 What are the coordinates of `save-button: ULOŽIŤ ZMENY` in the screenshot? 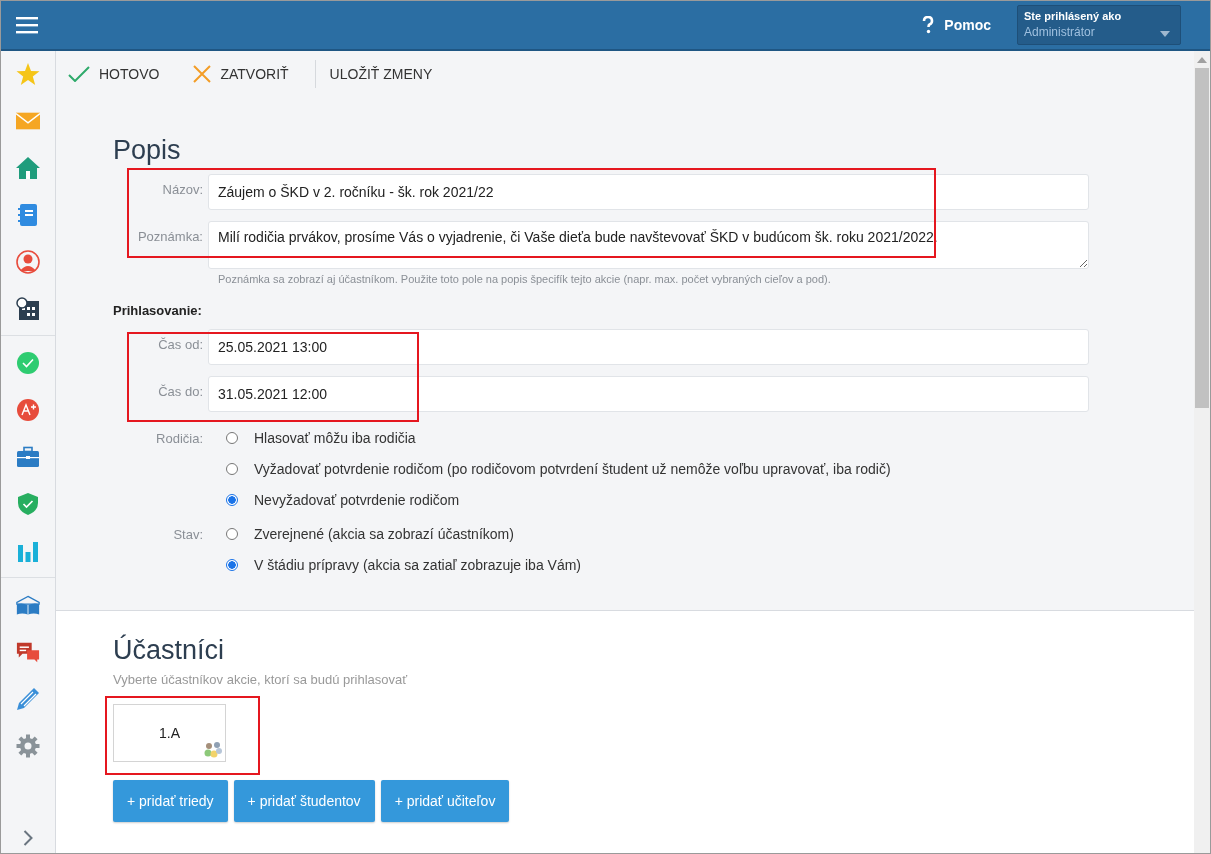 It's located at (381, 74).